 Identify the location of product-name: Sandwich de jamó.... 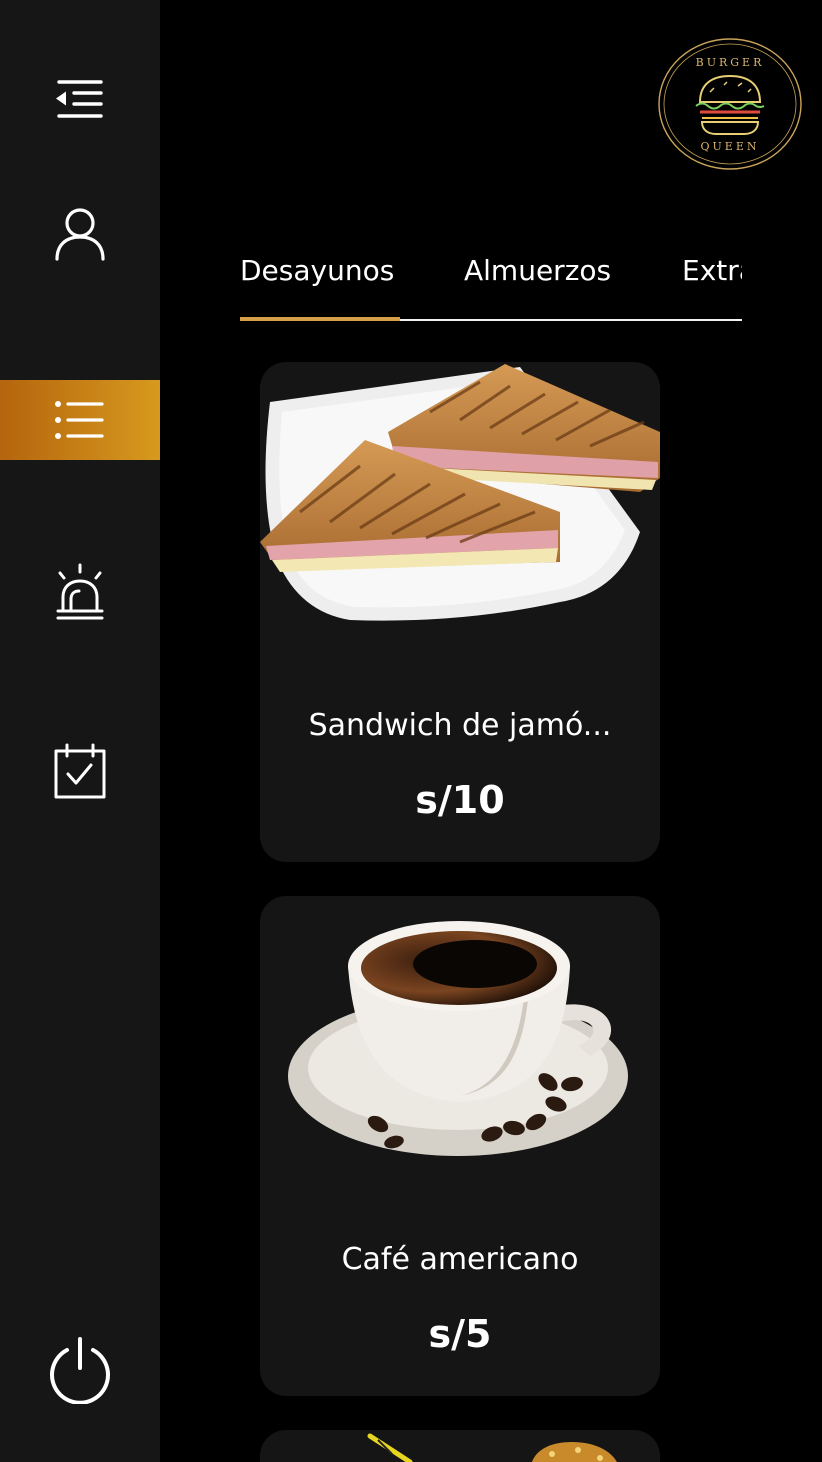
(460, 725).